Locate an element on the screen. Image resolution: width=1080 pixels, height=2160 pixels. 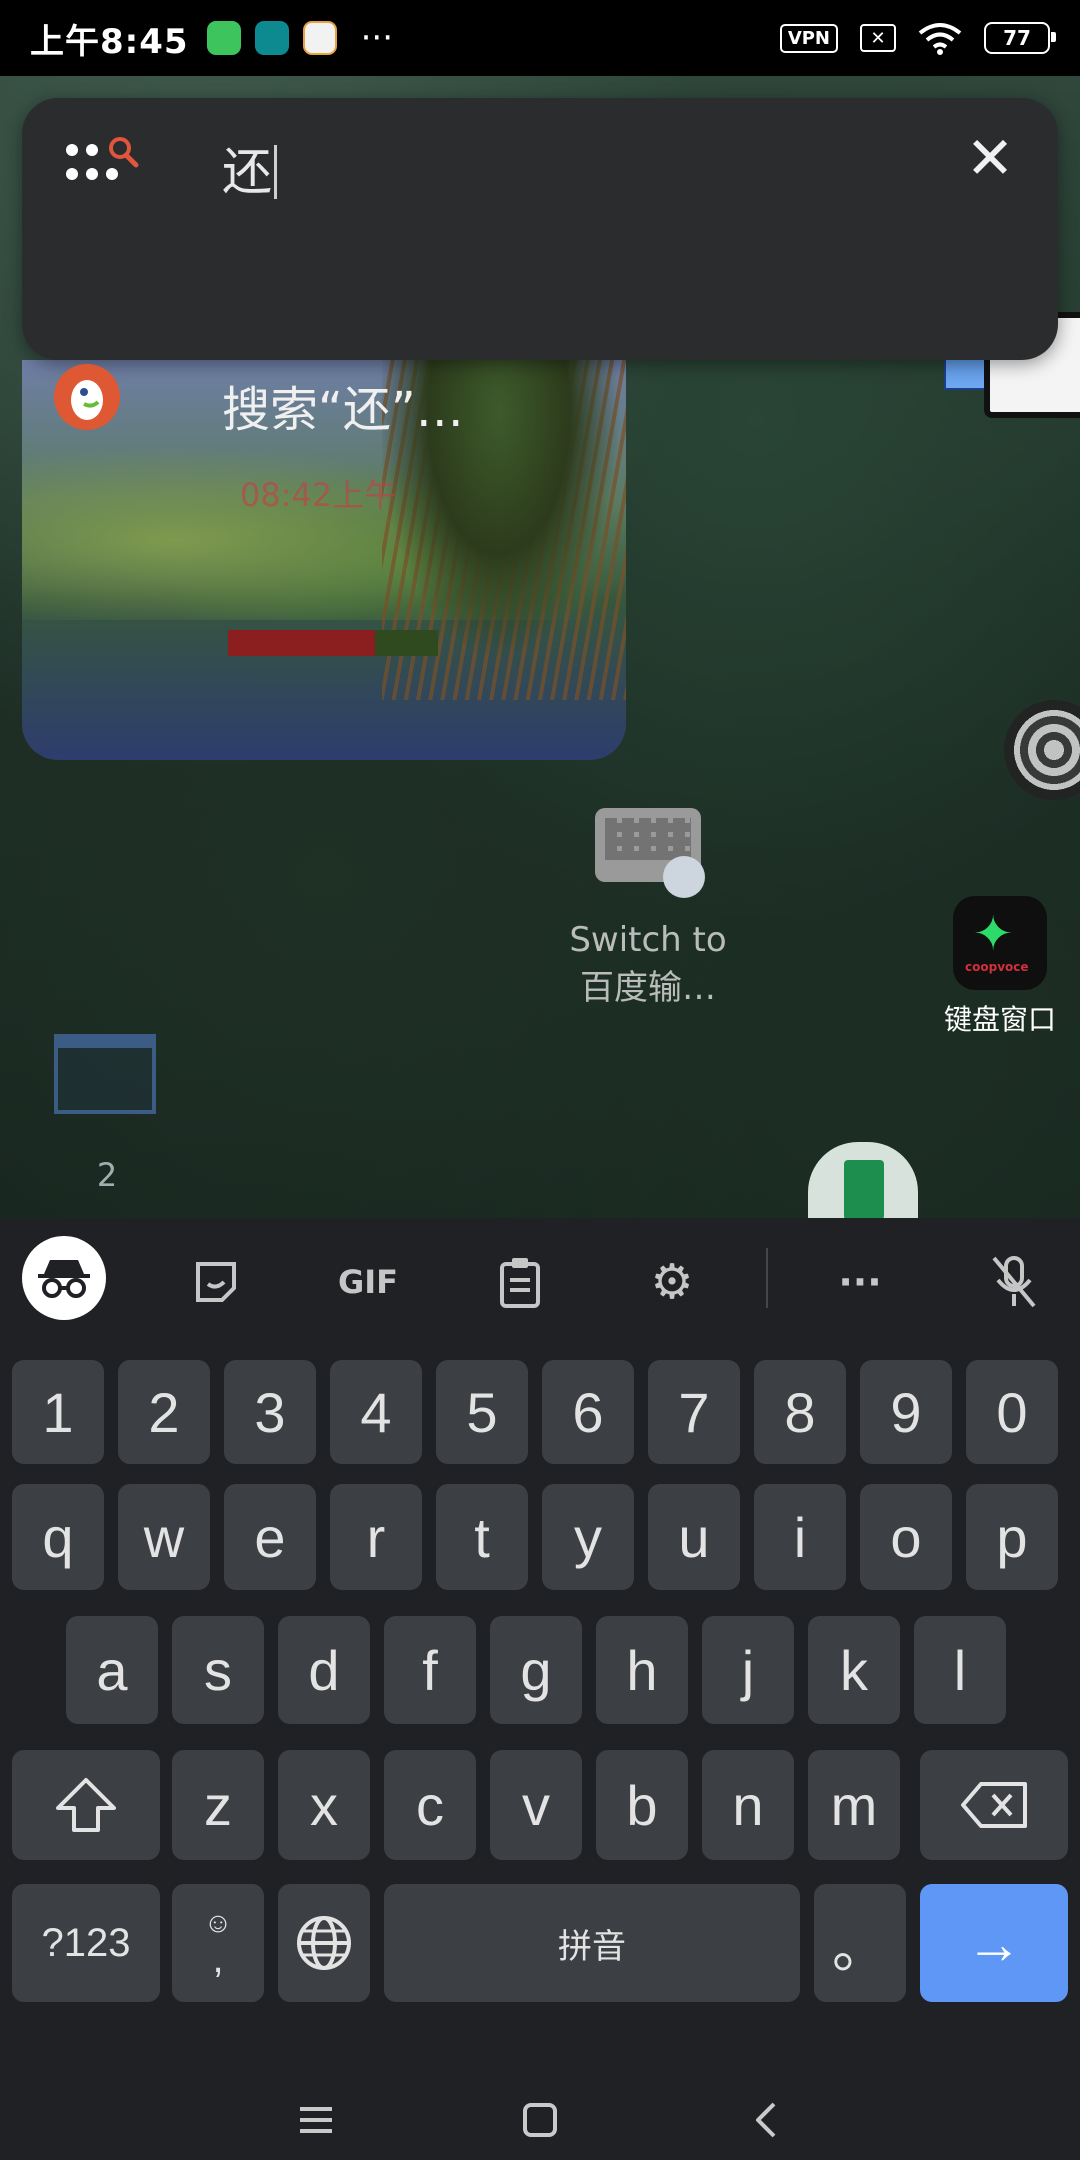
letter-key-y: y is located at coordinates (588, 1537).